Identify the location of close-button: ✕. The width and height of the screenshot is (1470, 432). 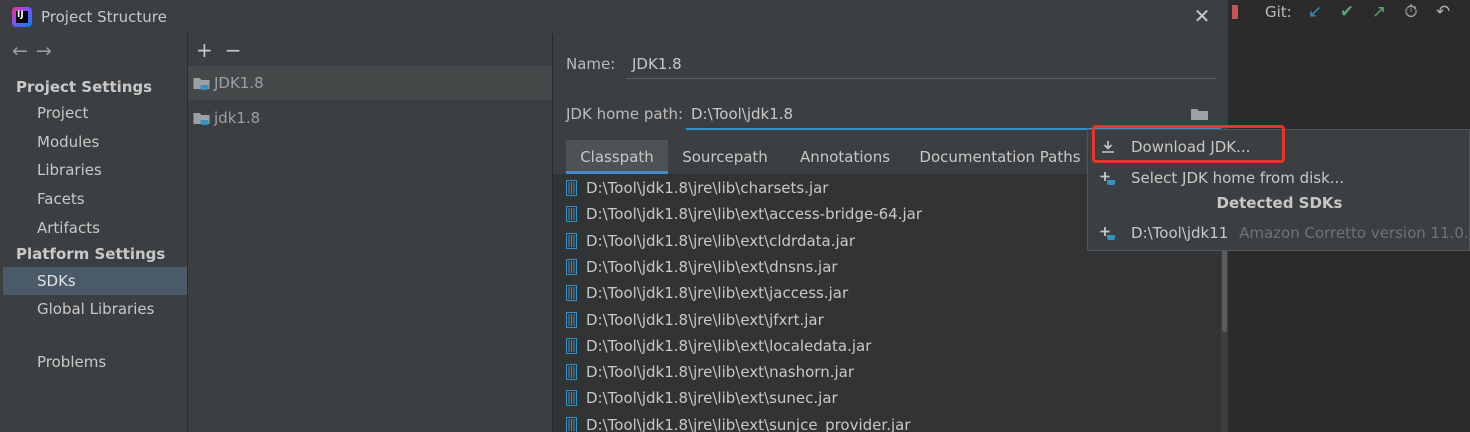
(1202, 16).